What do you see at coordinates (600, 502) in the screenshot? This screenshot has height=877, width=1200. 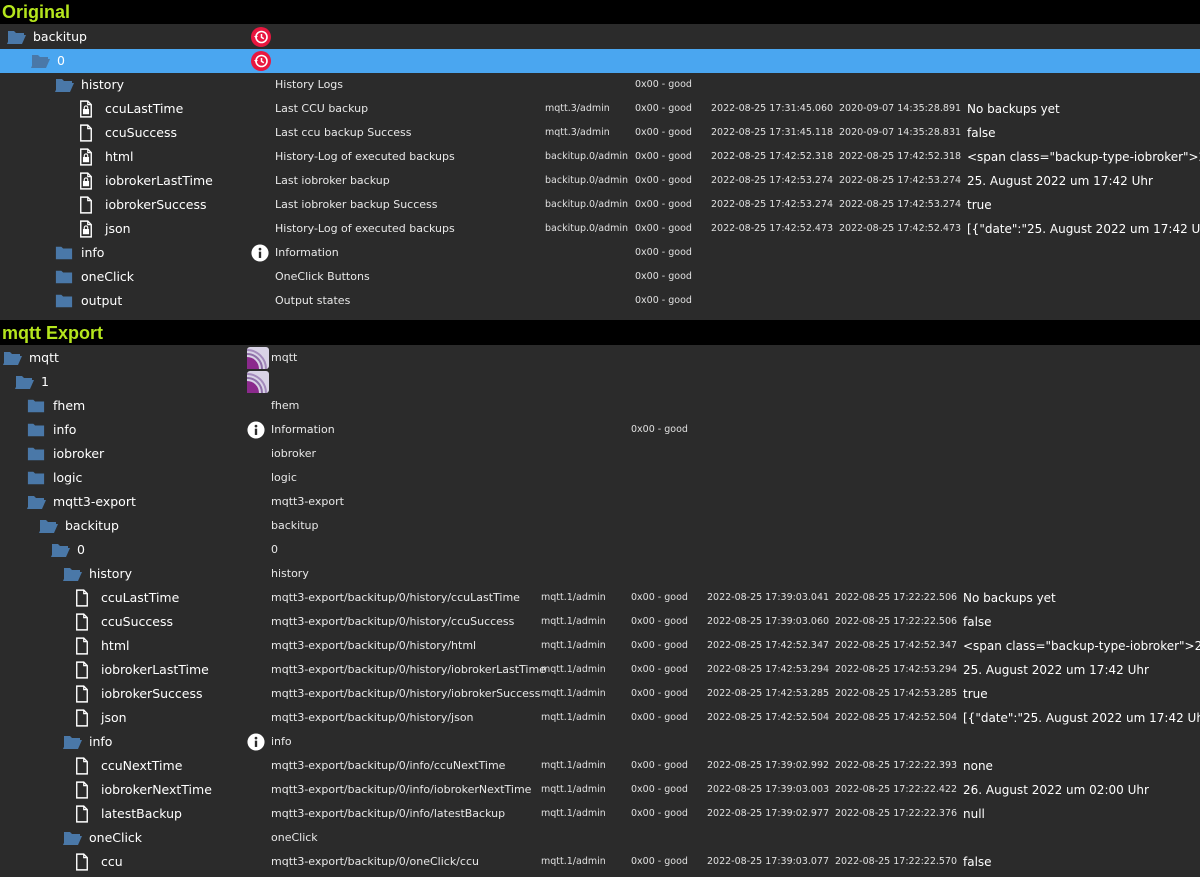 I see `tree-row-mqtt3-export: mqtt3-export mqtt3-export` at bounding box center [600, 502].